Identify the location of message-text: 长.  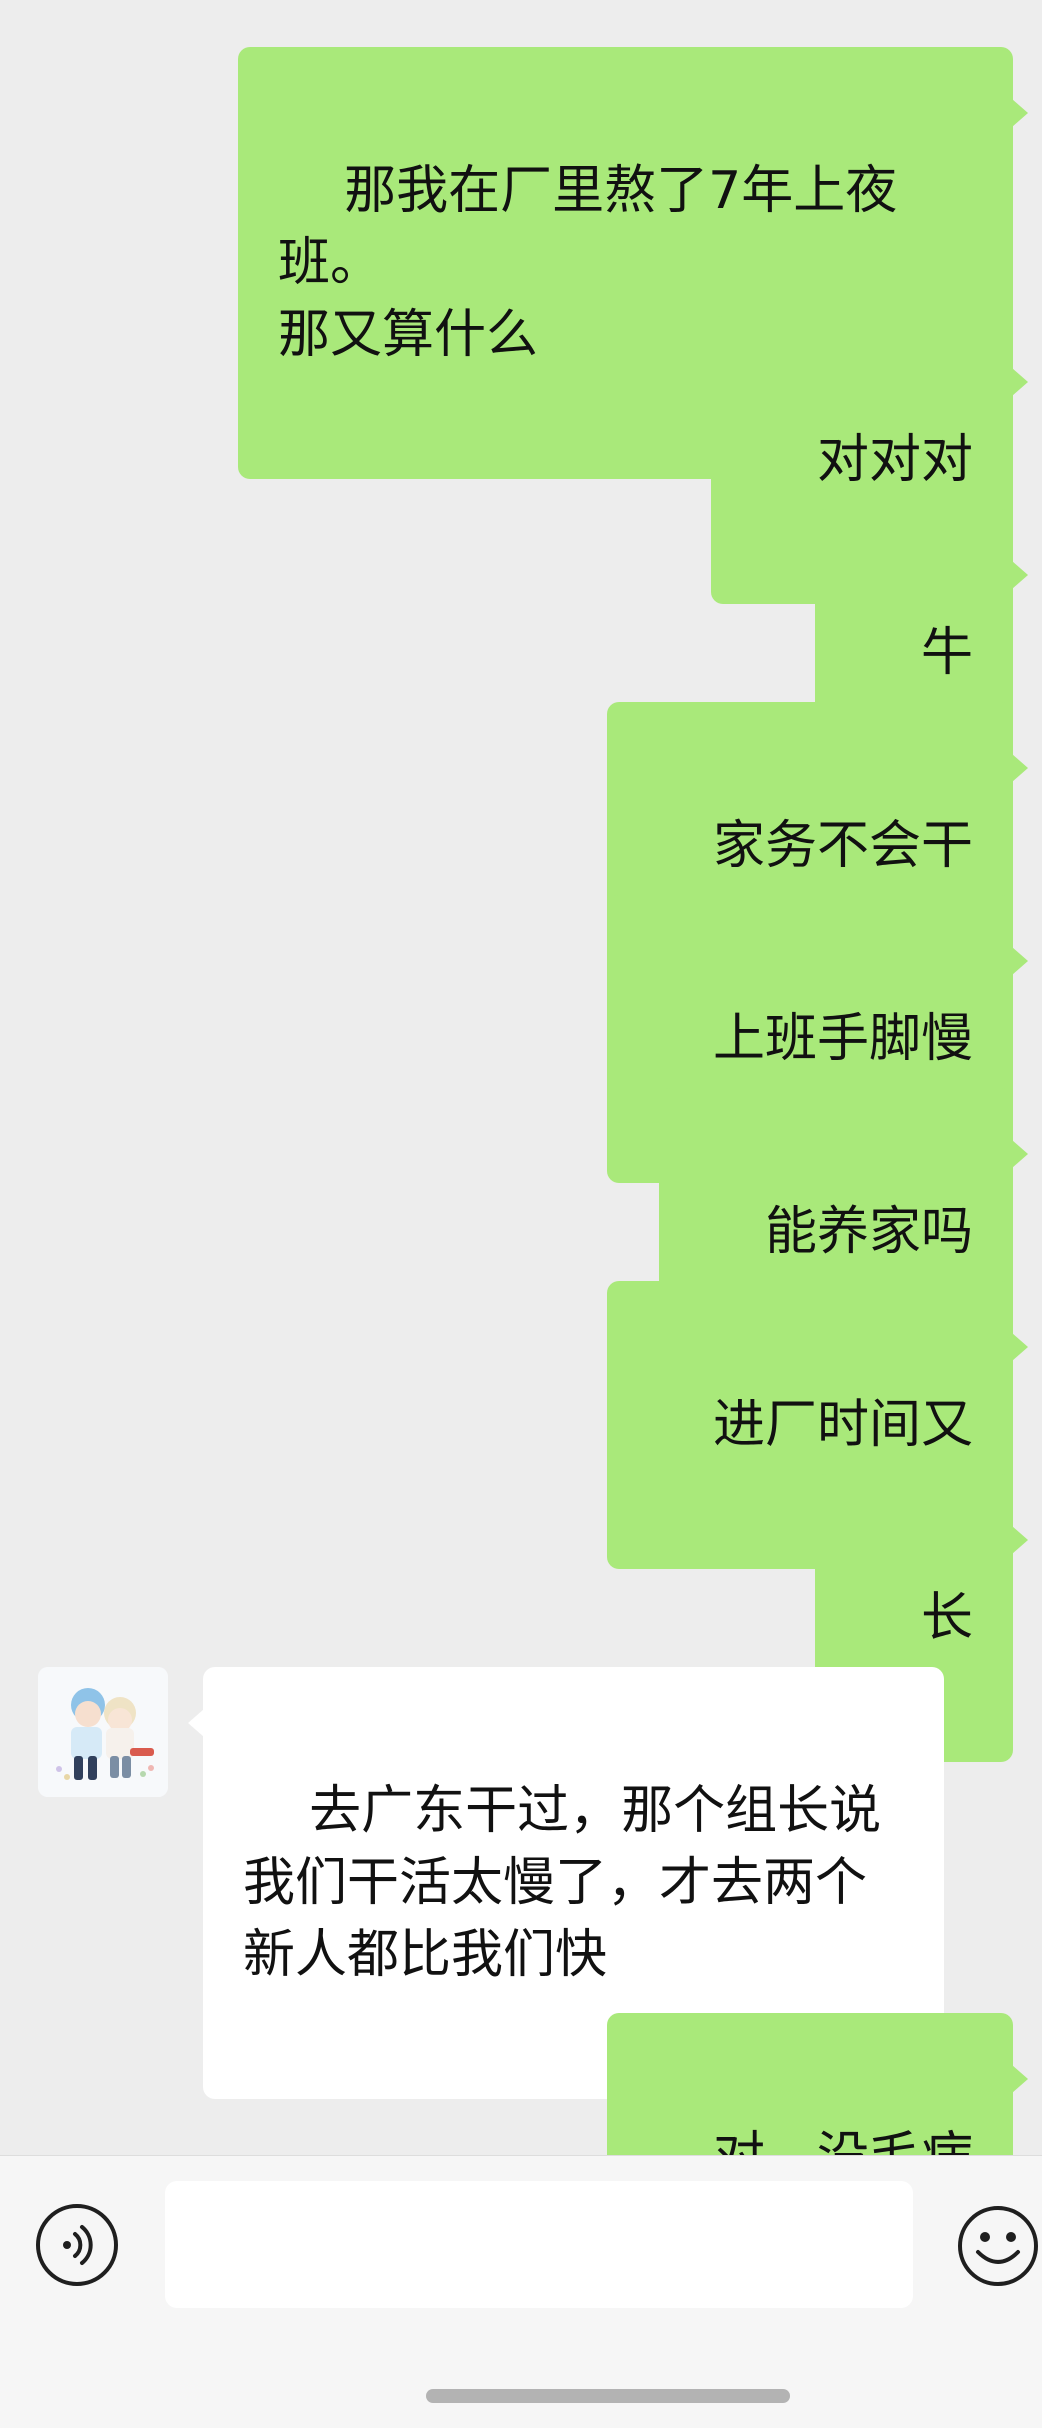
(946, 1618).